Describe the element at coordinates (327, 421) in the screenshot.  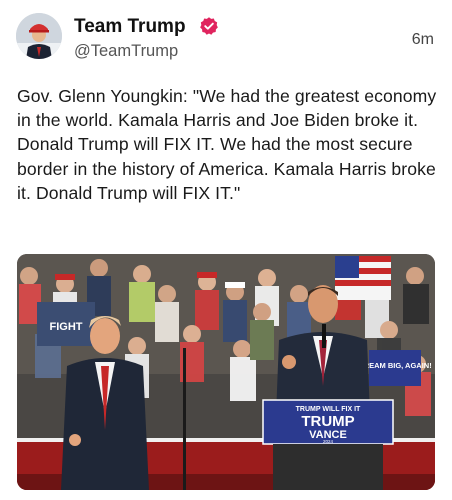
I see `podium-sign-trump: TRUMP` at that location.